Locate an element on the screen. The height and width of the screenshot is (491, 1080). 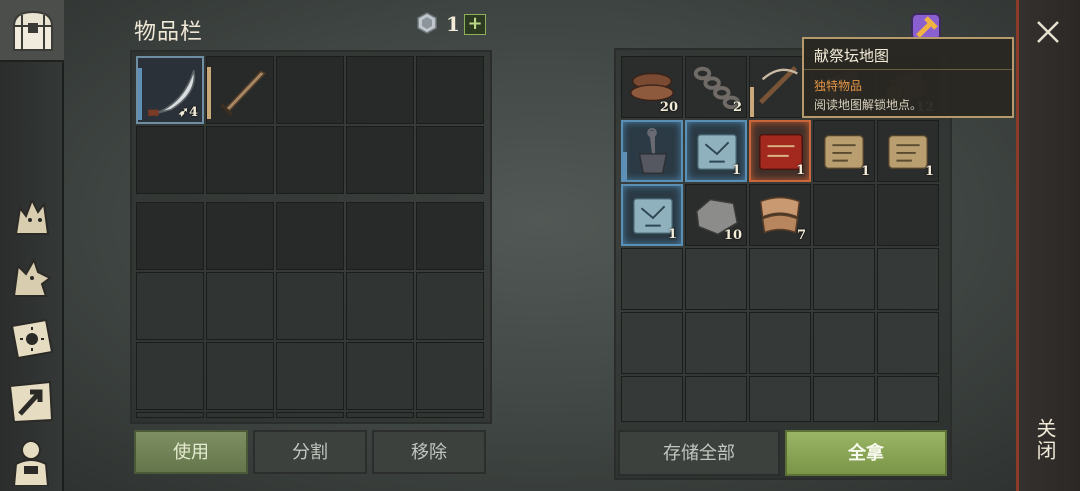
sword-icon is located at coordinates (243, 93).